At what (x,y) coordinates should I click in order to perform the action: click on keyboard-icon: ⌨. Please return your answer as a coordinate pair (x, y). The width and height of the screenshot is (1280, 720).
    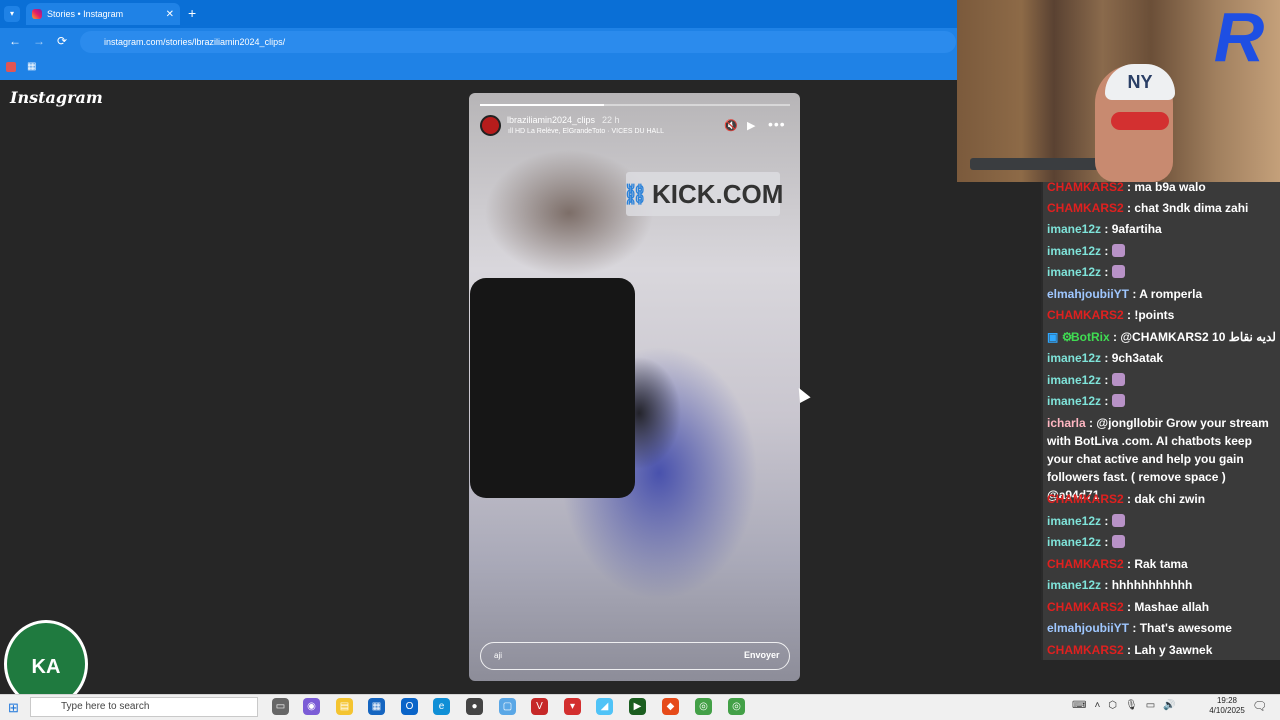
    Looking at the image, I should click on (1079, 705).